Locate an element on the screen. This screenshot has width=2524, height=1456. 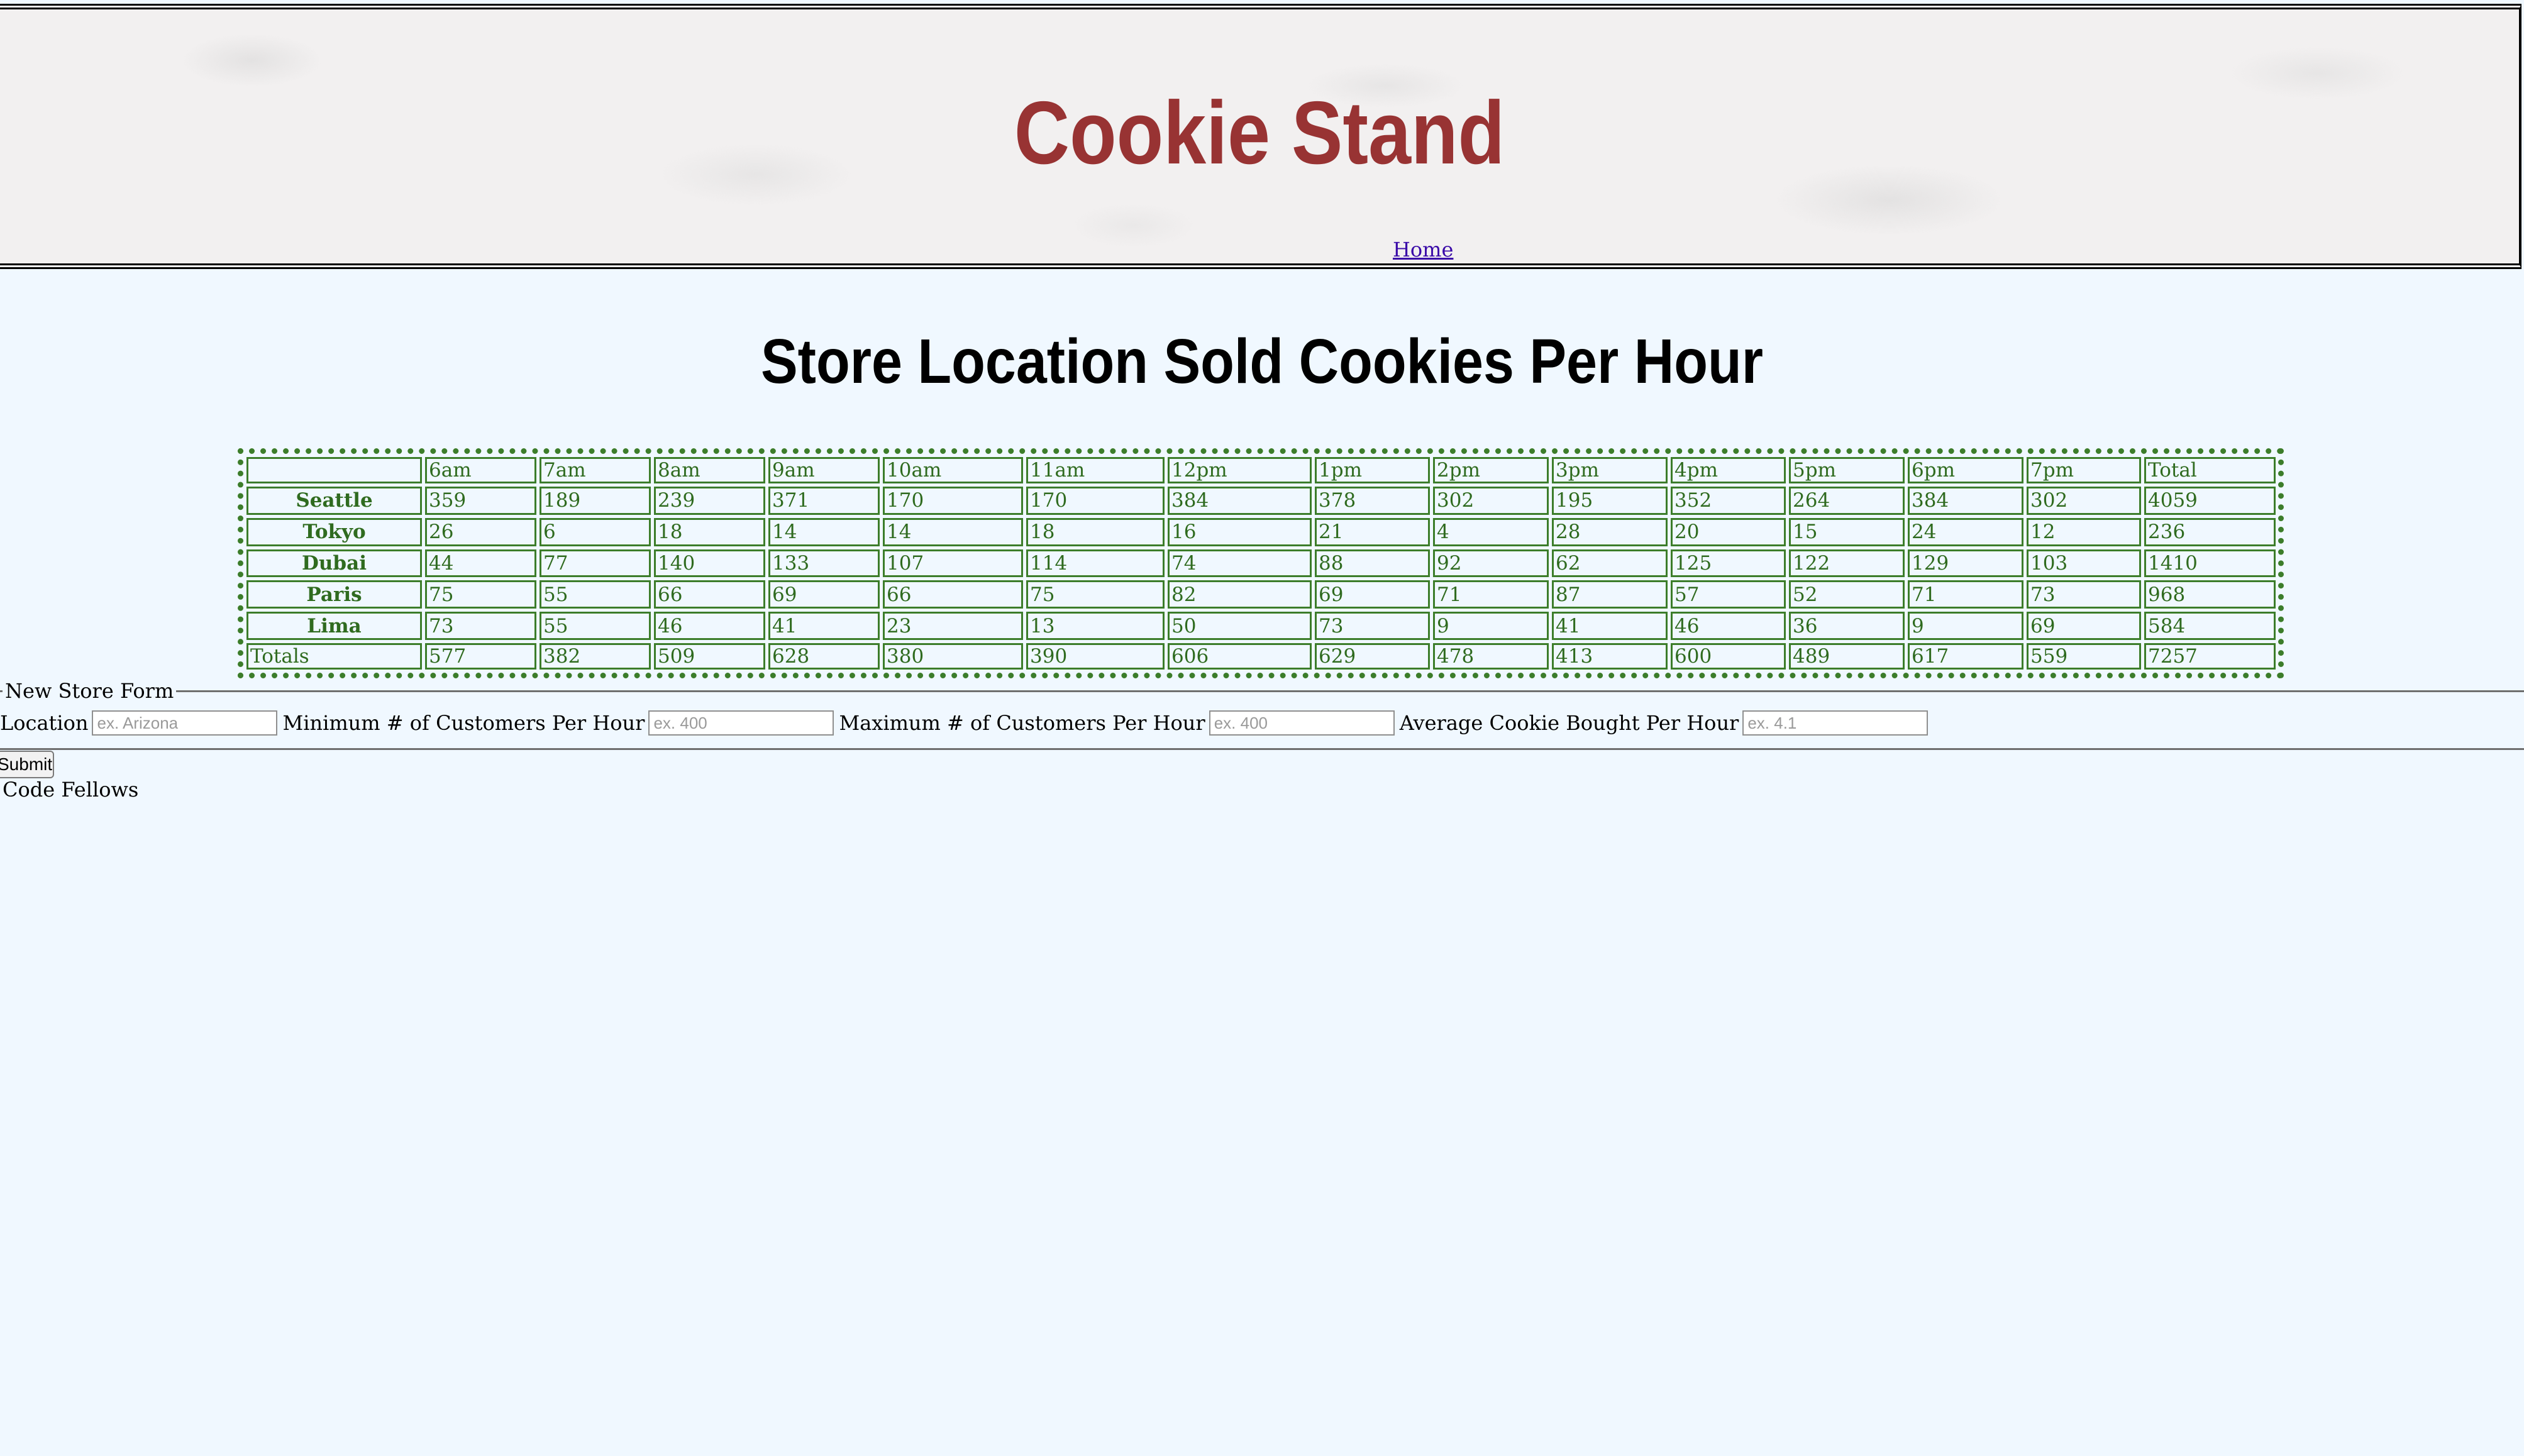
table-cell: 133 is located at coordinates (824, 563).